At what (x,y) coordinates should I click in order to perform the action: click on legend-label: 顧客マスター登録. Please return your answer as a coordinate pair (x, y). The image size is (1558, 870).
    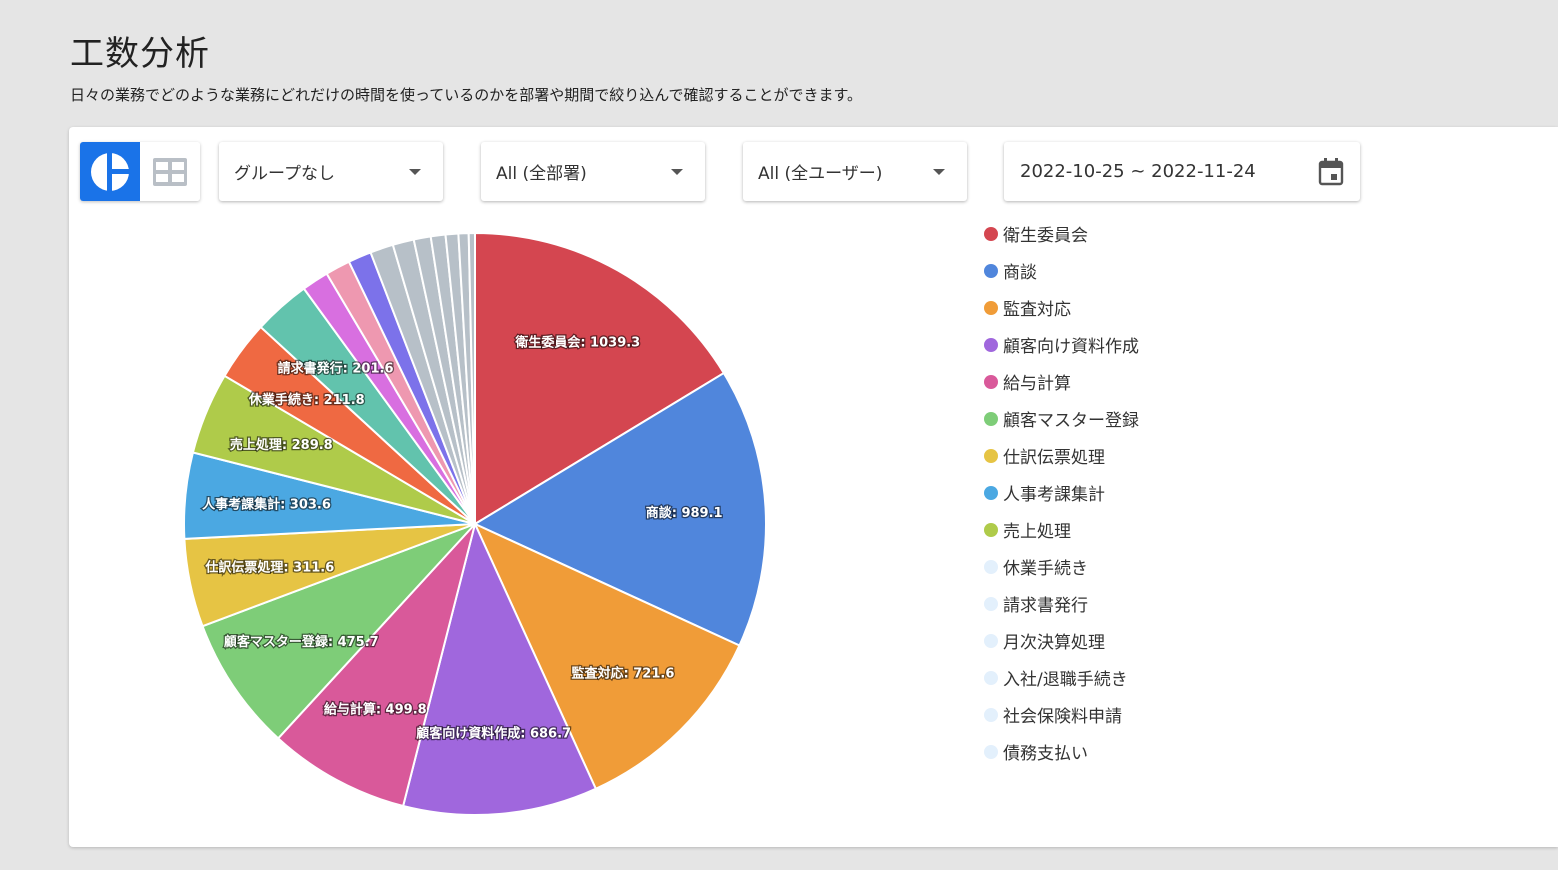
    Looking at the image, I should click on (1071, 421).